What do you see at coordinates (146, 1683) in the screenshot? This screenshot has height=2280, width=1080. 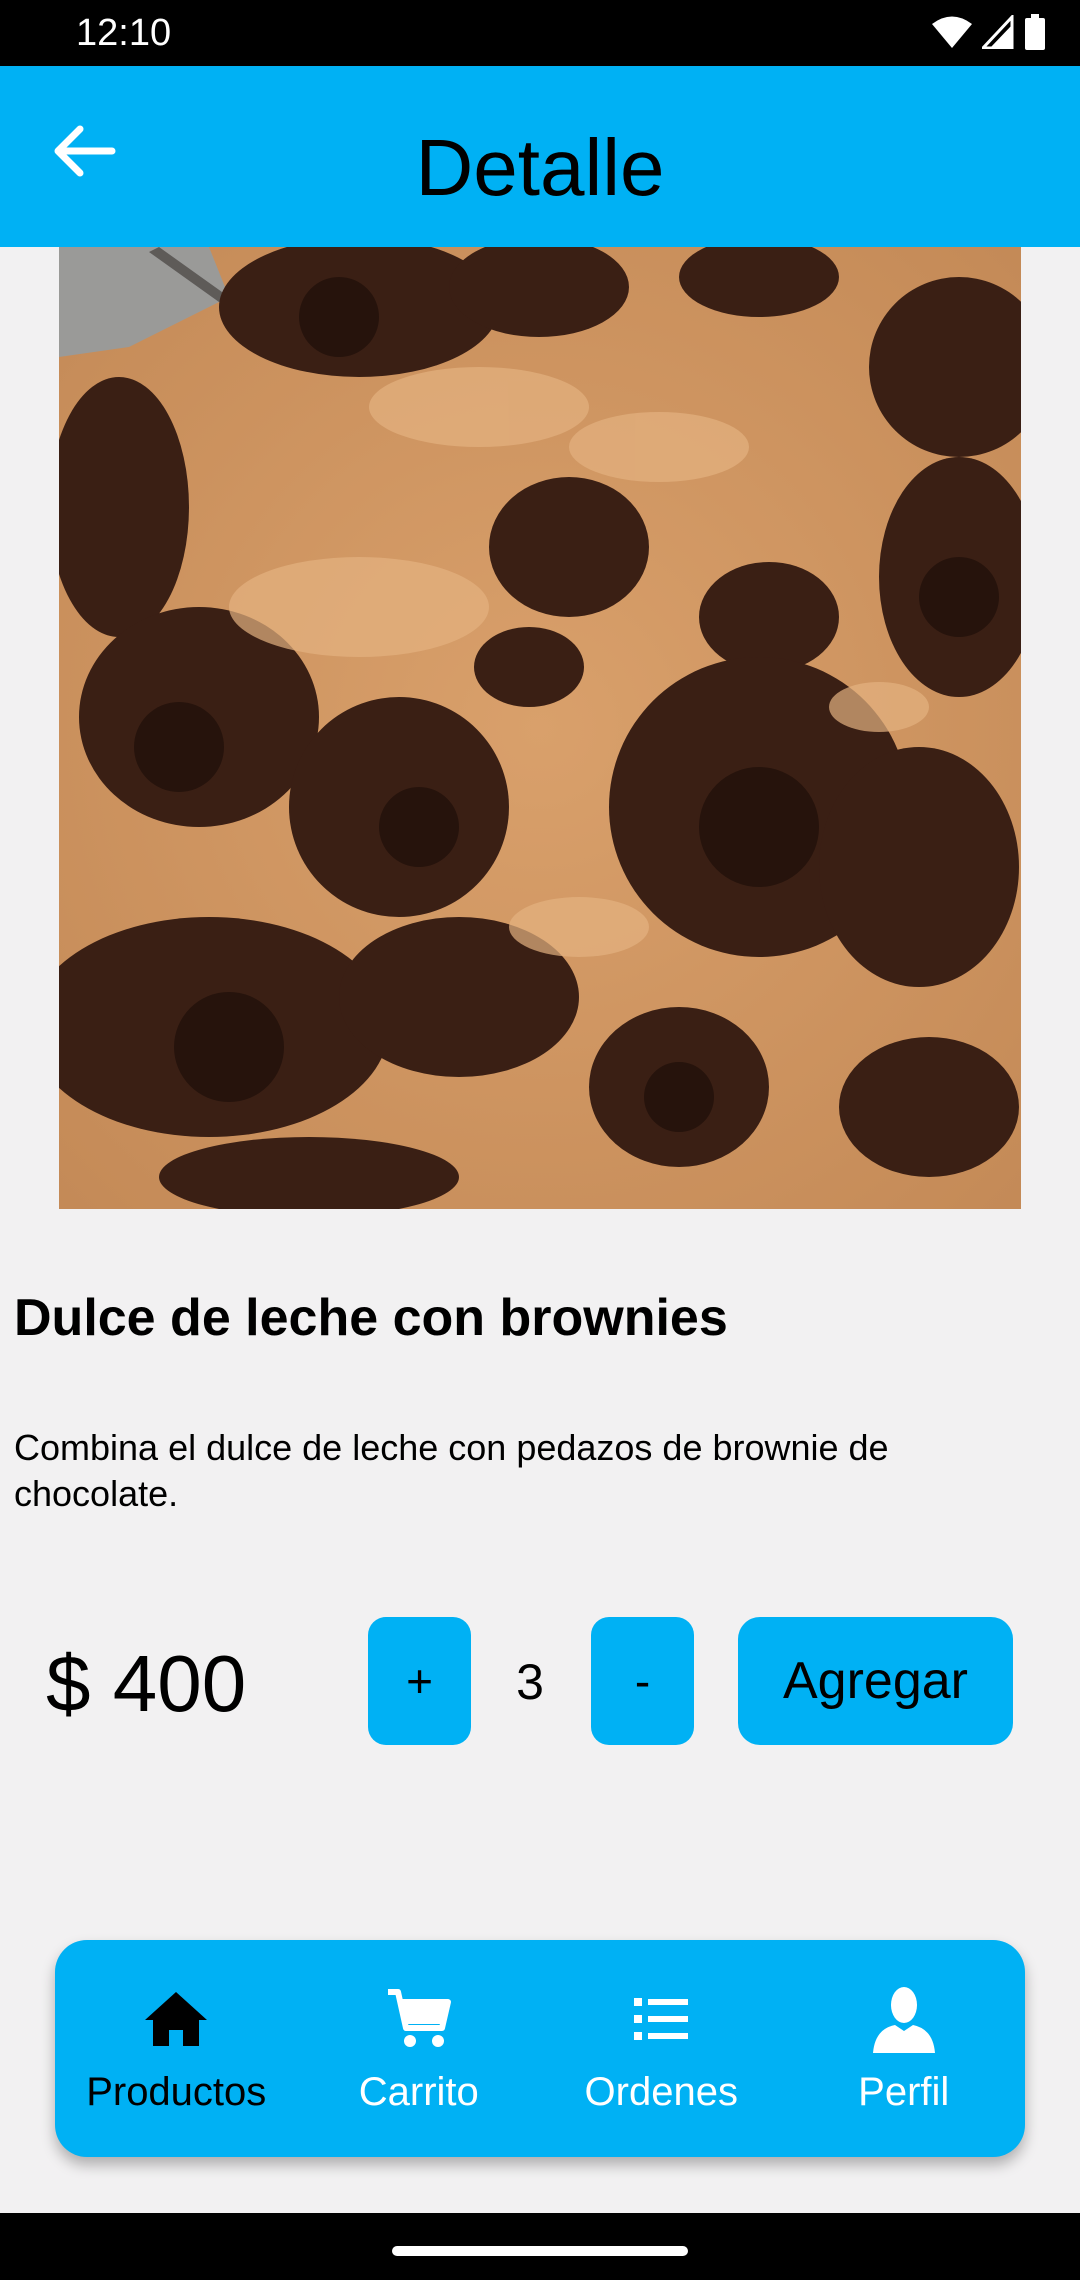 I see `product-price: $ 400` at bounding box center [146, 1683].